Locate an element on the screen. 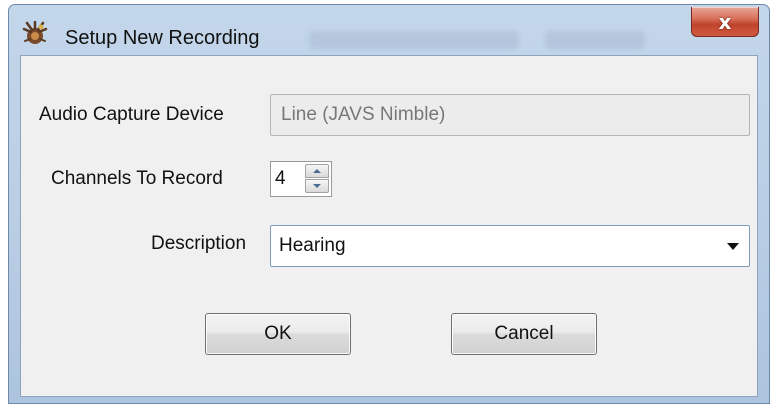  stepper-buttons is located at coordinates (317, 179).